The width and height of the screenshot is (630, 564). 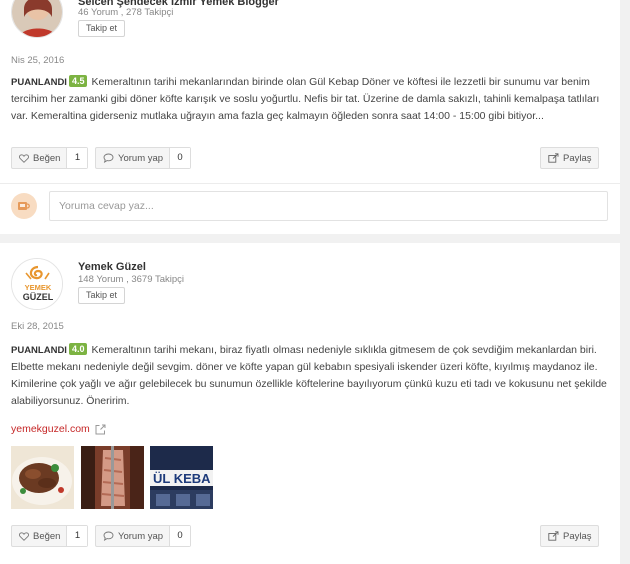 I want to click on website-link: yemekguzel.com, so click(x=58, y=429).